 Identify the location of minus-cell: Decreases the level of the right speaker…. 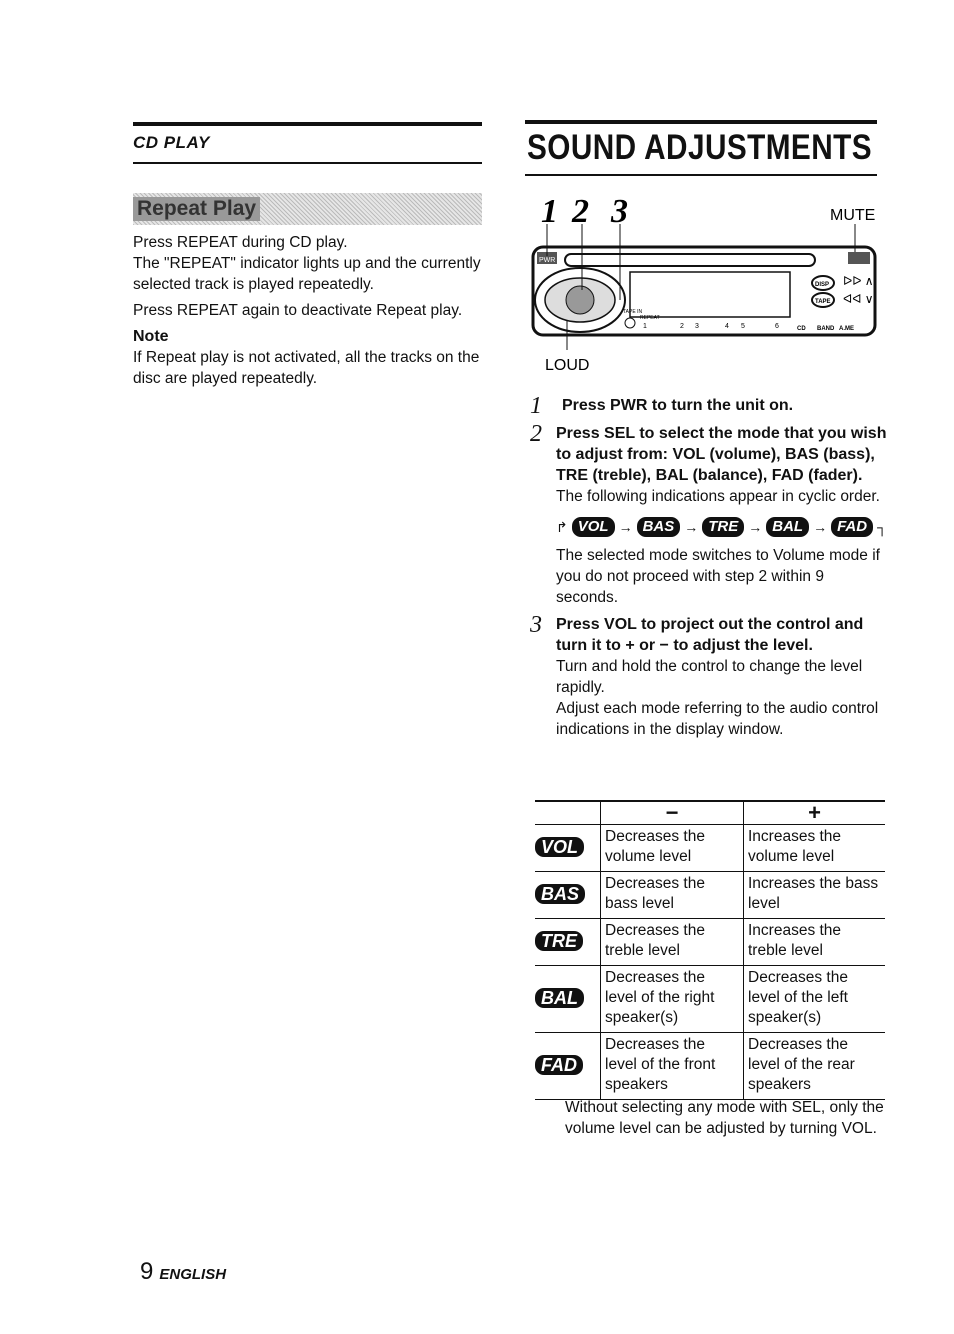
(672, 999).